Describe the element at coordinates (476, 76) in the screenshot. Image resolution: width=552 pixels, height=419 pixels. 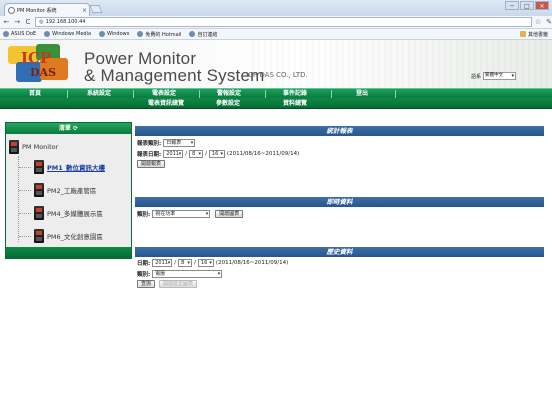
I see `language-label: 語系` at that location.